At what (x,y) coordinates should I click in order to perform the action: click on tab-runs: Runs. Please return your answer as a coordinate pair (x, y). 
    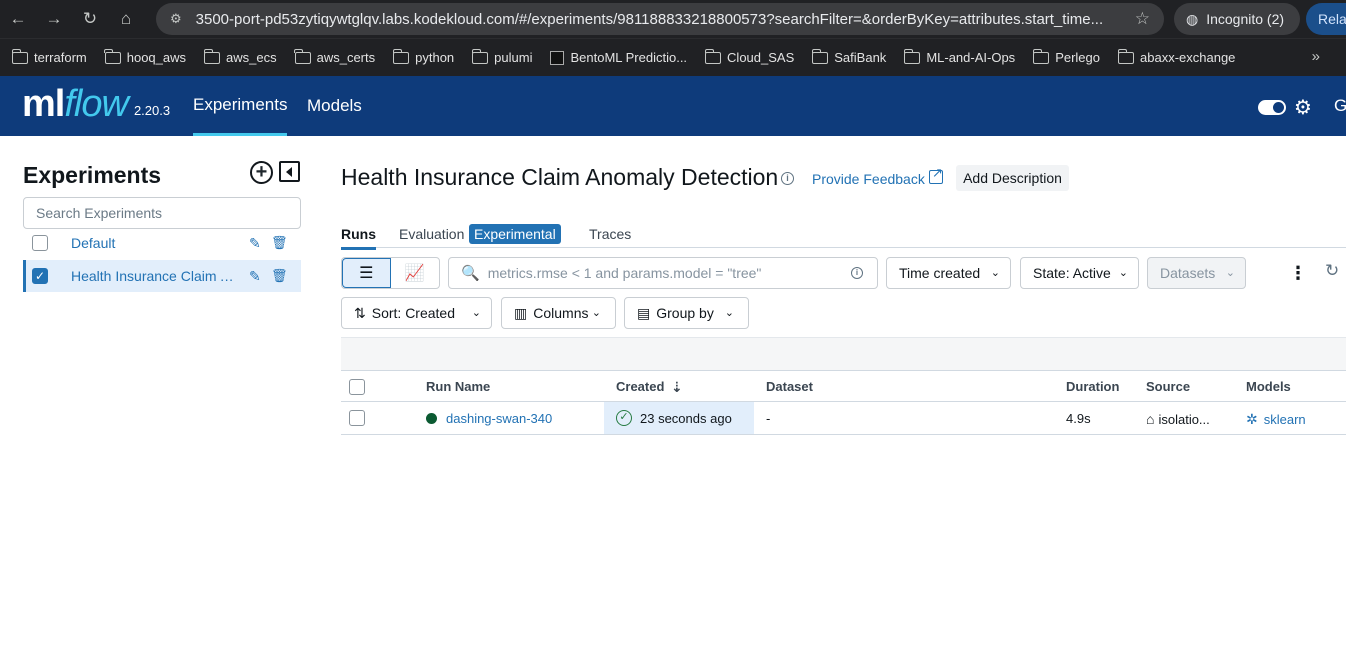
    Looking at the image, I should click on (358, 238).